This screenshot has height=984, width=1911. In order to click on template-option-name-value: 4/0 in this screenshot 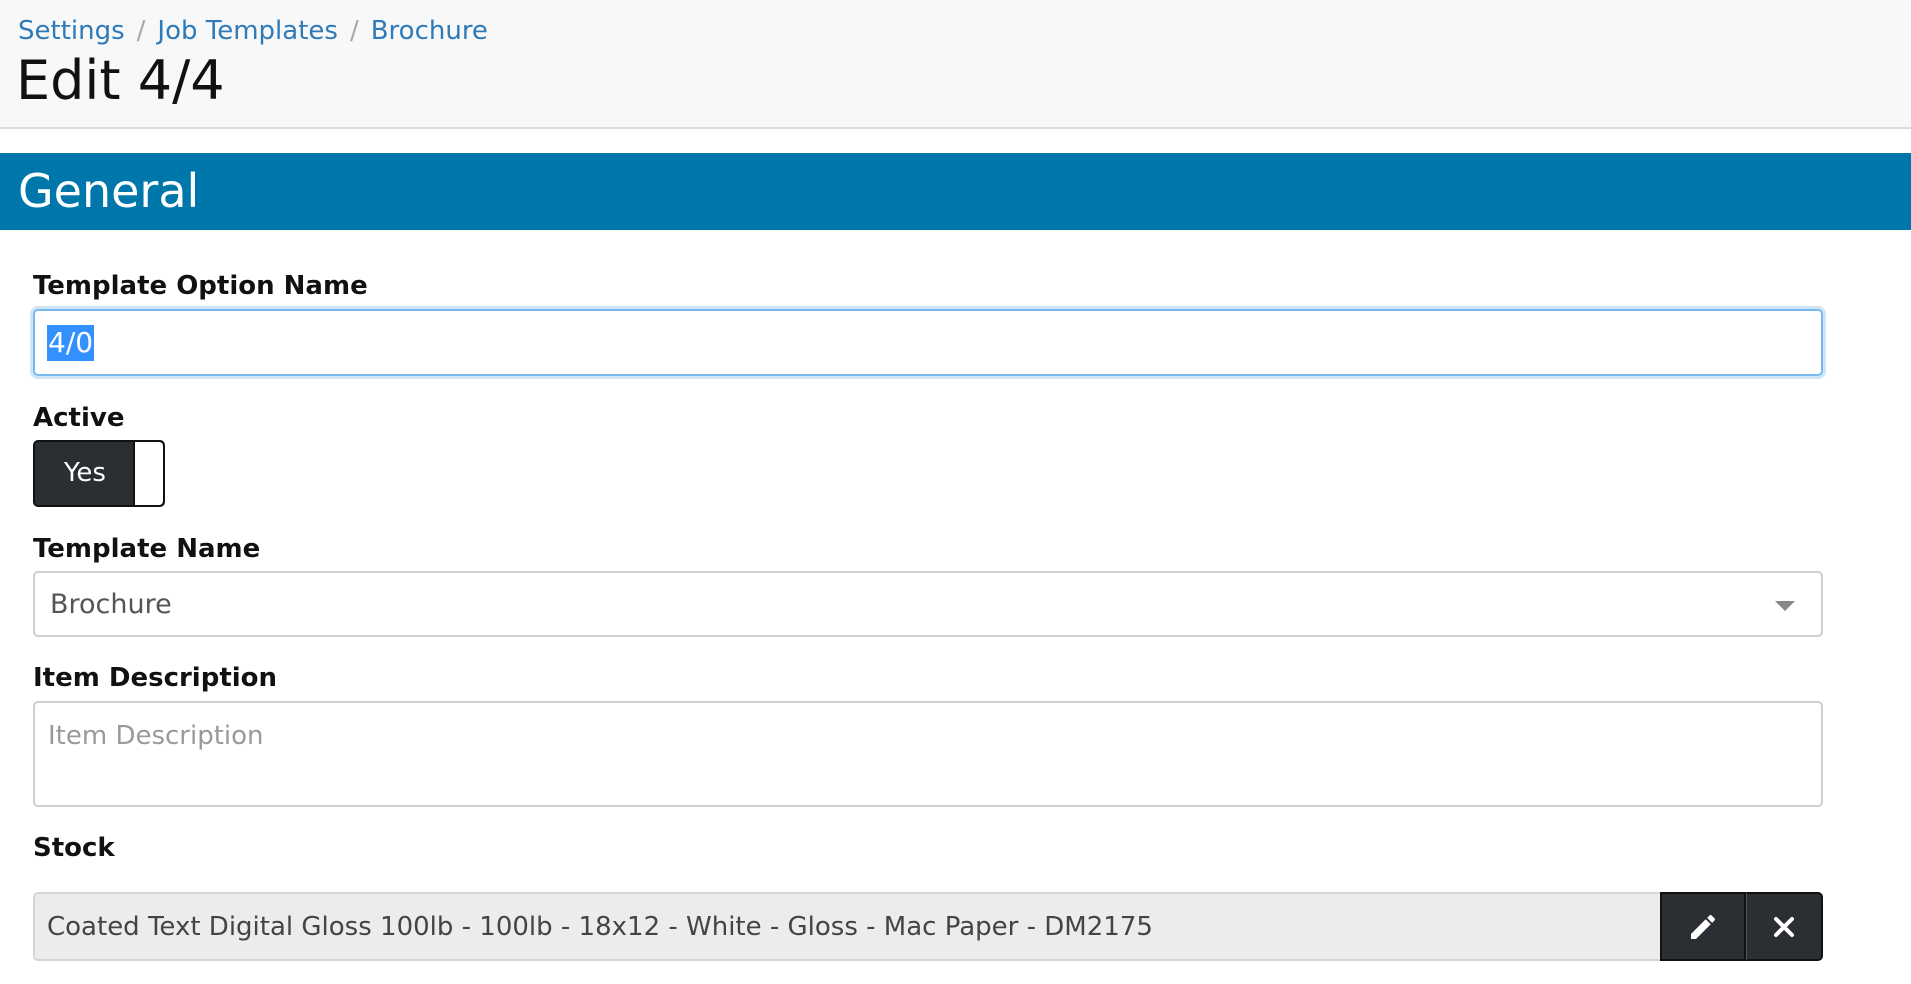, I will do `click(71, 343)`.